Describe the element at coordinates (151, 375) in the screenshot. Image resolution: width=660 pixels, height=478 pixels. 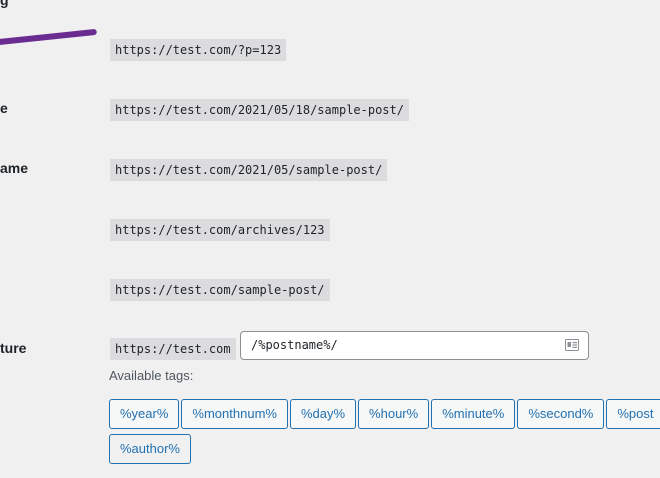
I see `available-tags-label: Available tags:` at that location.